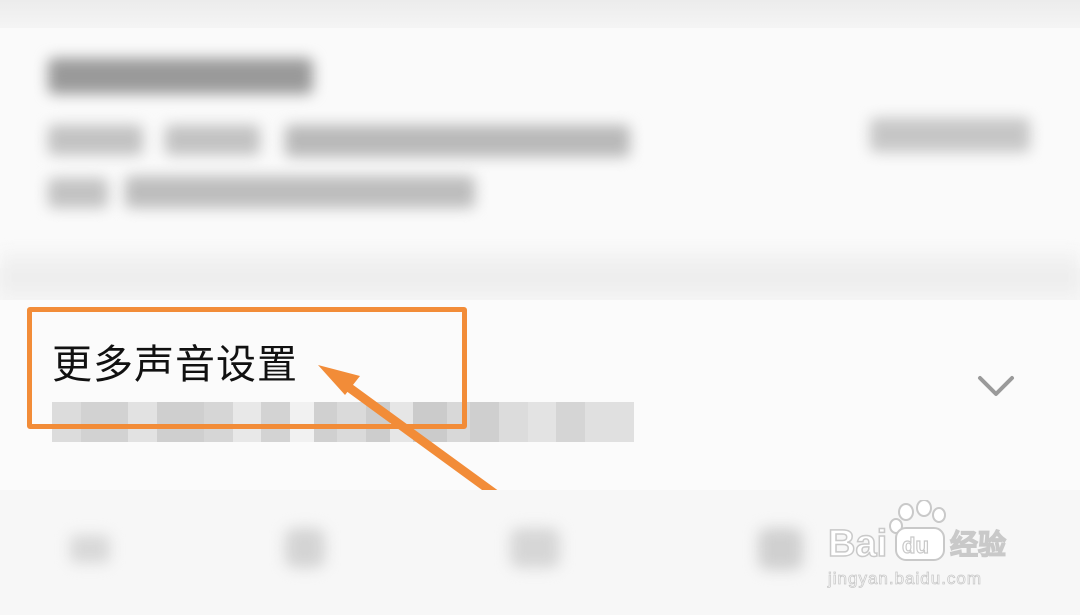 This screenshot has width=1080, height=615. I want to click on svg-text: du, so click(915, 545).